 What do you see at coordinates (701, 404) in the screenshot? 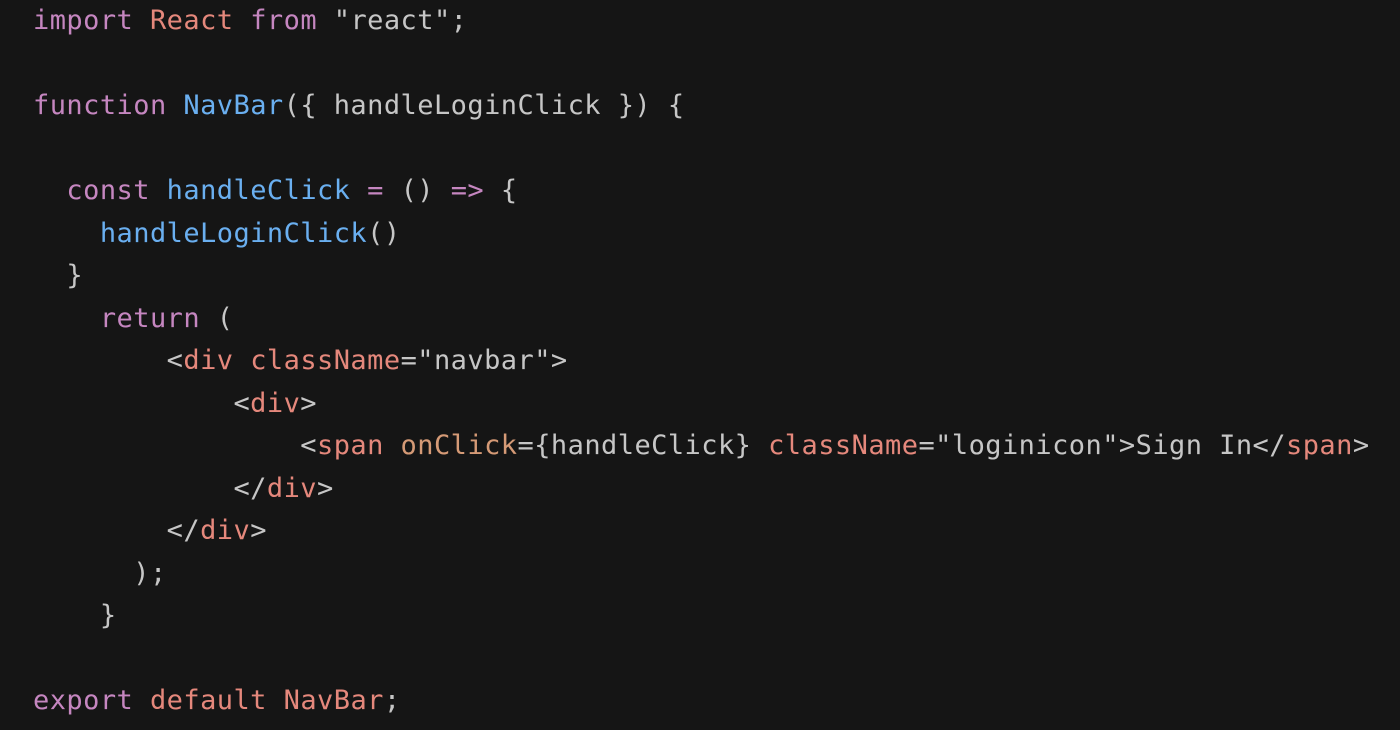
I see `code-line: <div>` at bounding box center [701, 404].